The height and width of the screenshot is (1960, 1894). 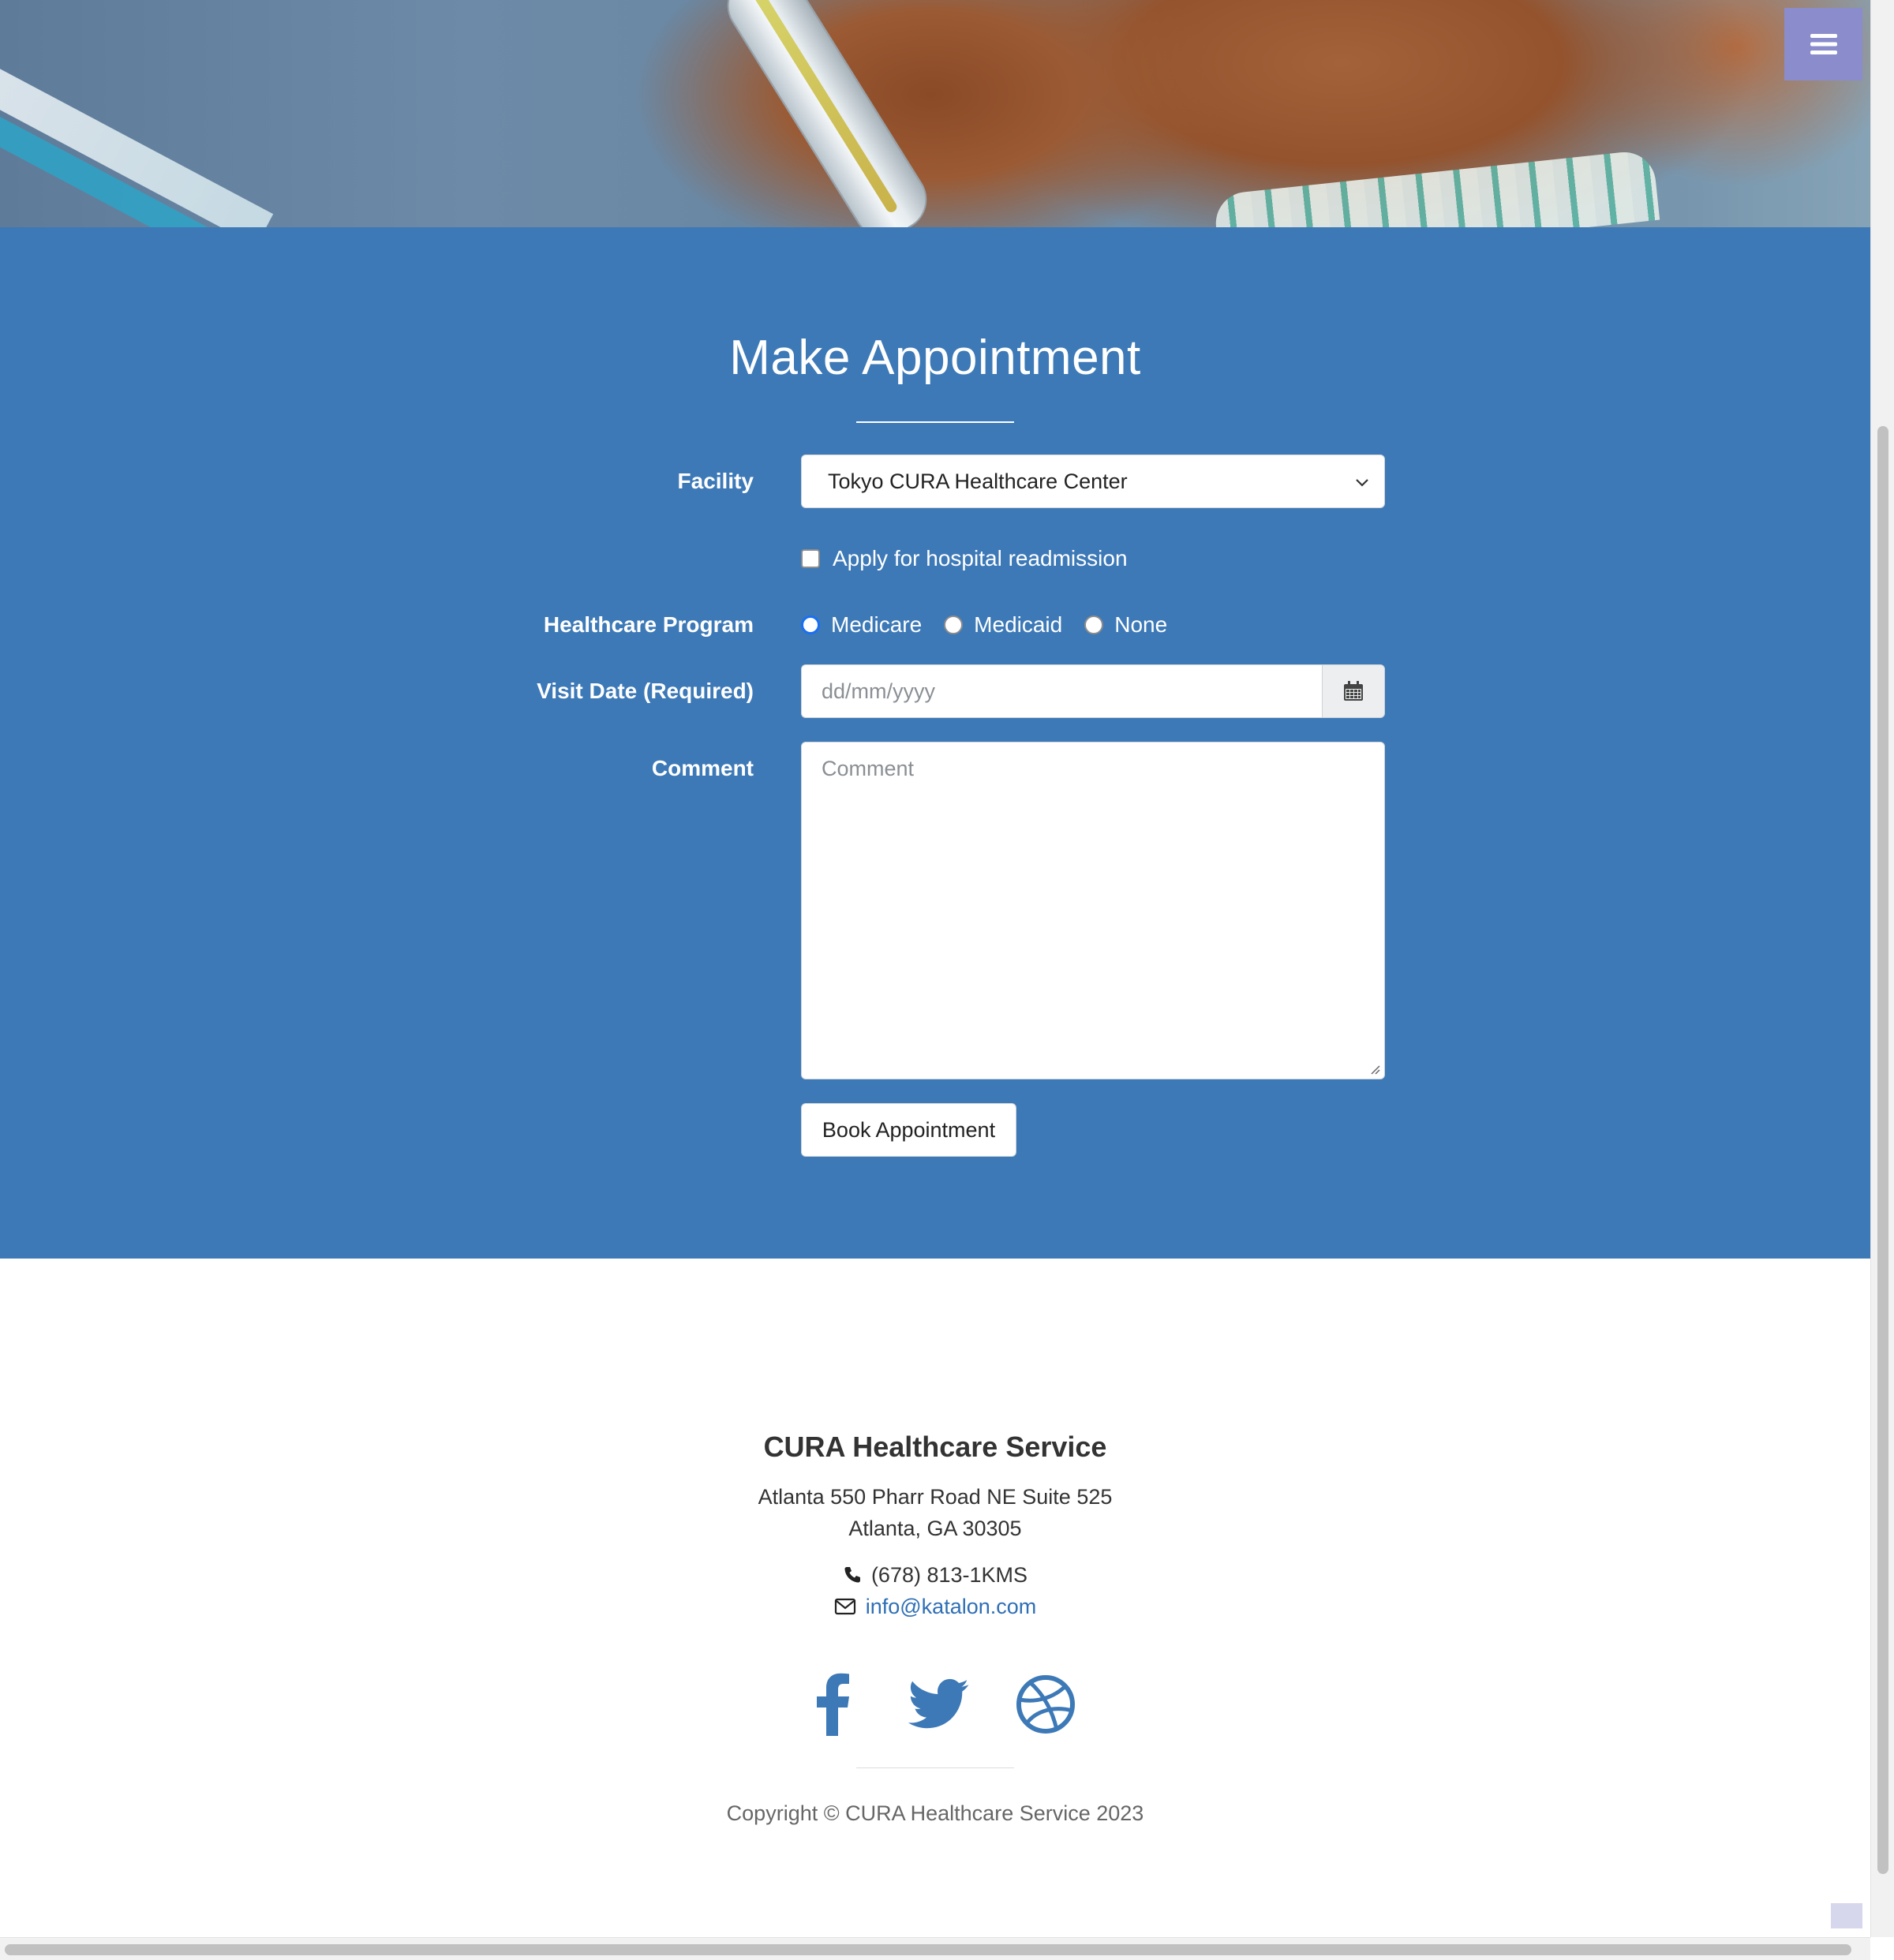 What do you see at coordinates (702, 768) in the screenshot?
I see `comment-label: Comment` at bounding box center [702, 768].